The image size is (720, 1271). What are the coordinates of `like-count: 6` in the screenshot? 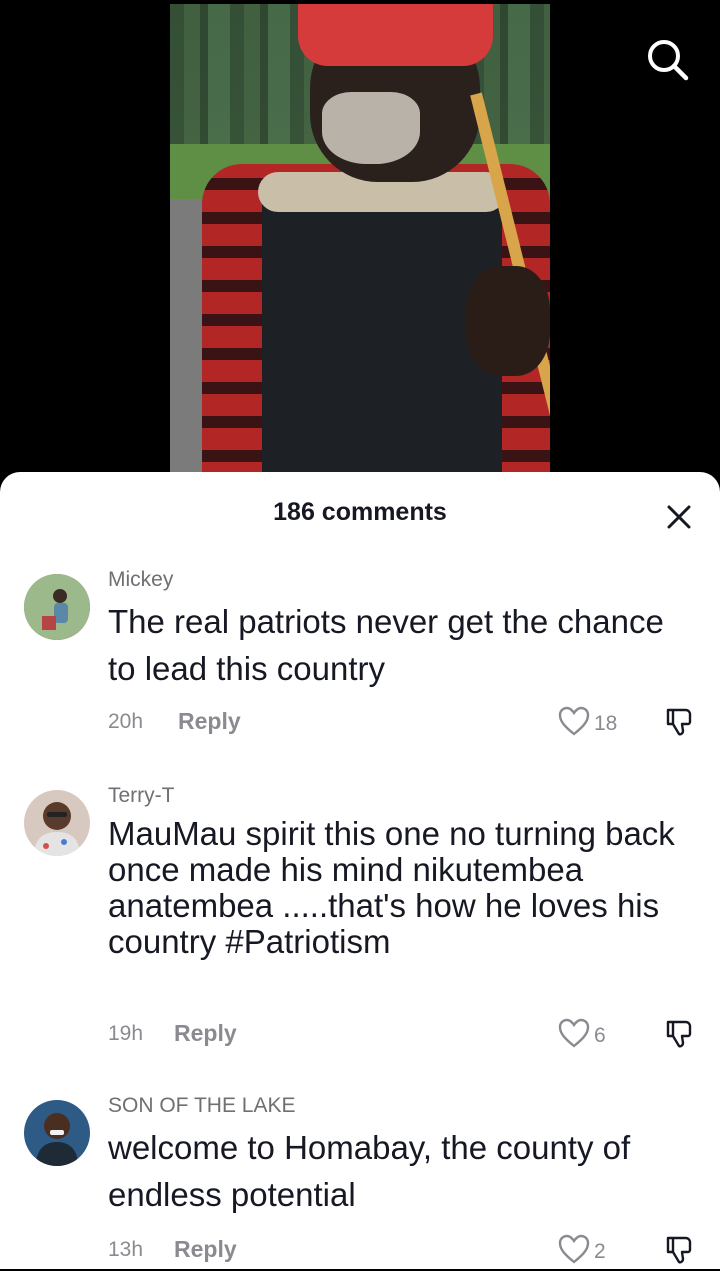 It's located at (600, 1035).